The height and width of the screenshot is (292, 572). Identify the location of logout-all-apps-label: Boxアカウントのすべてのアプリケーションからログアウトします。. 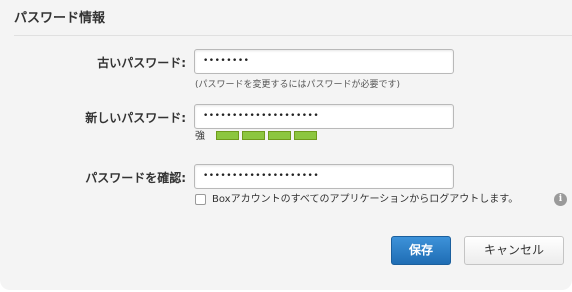
(365, 199).